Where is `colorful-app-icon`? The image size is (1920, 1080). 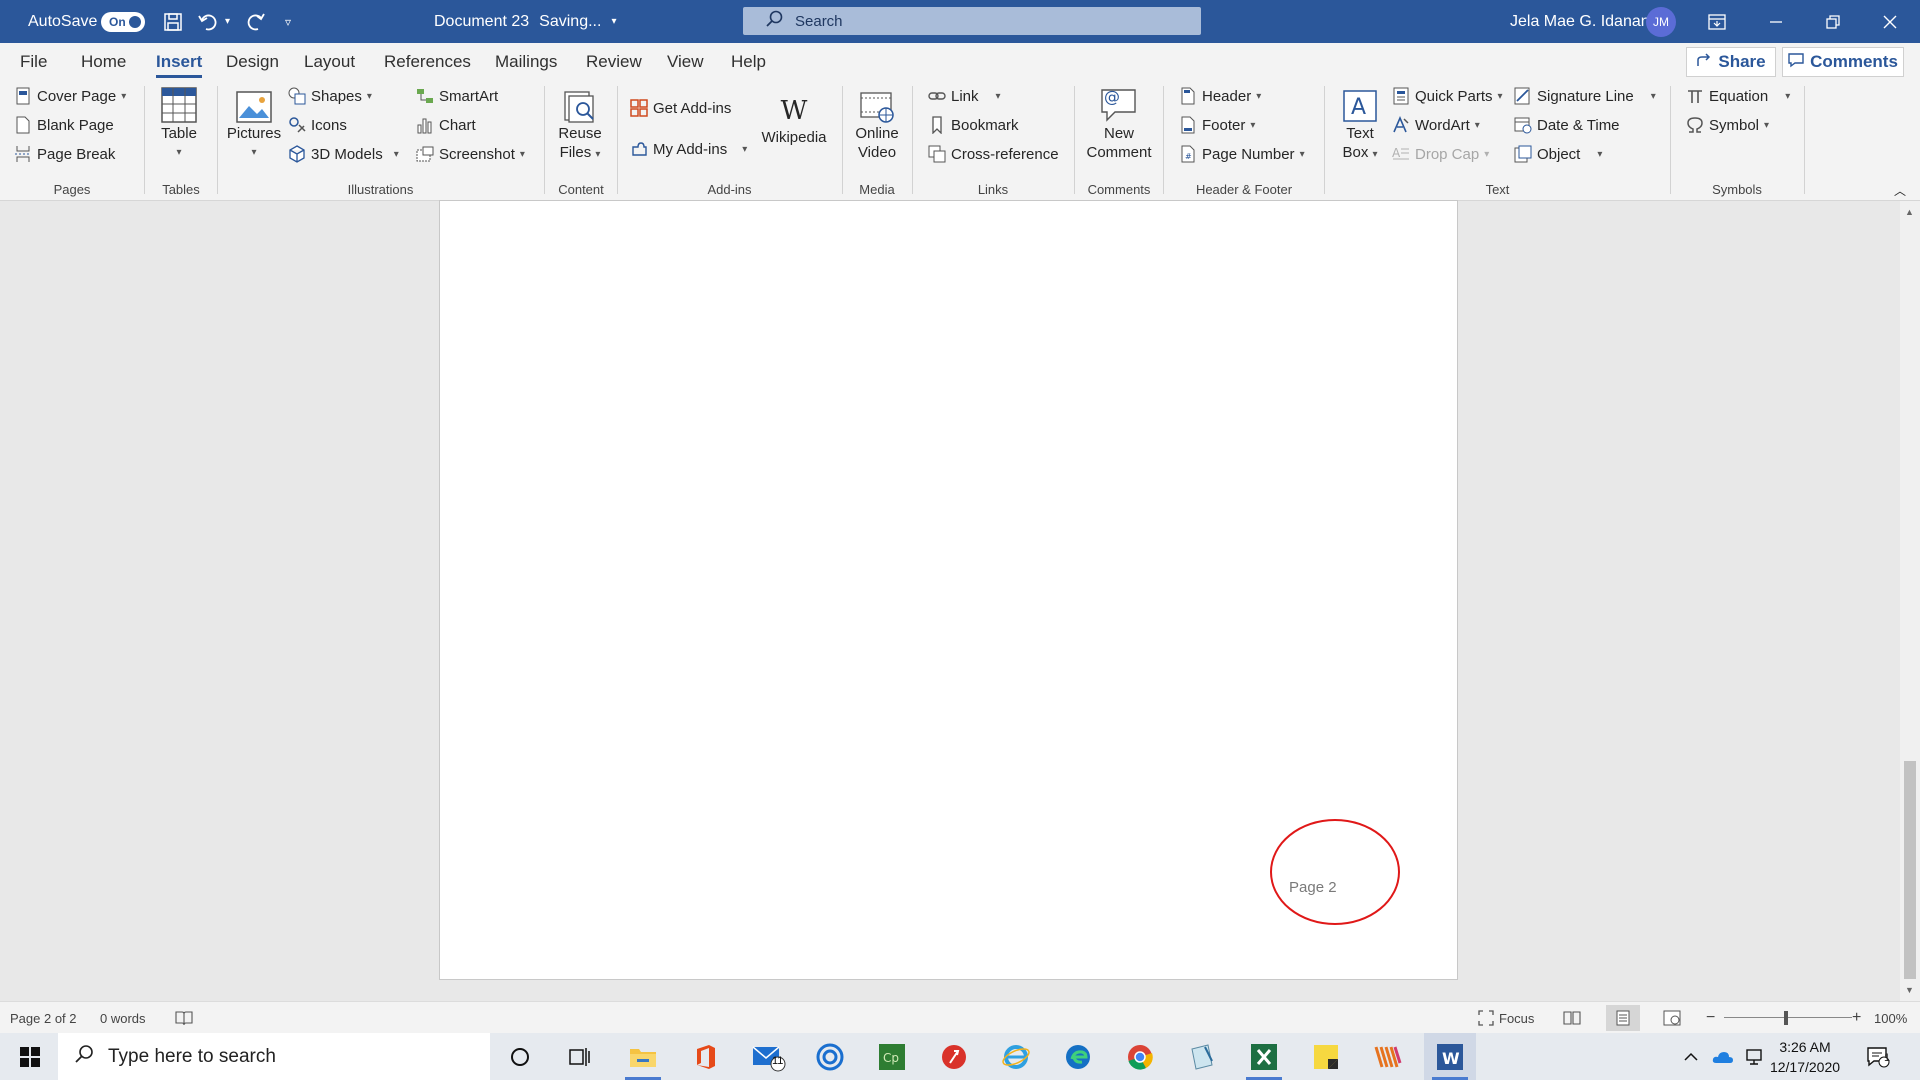
colorful-app-icon is located at coordinates (1388, 1056).